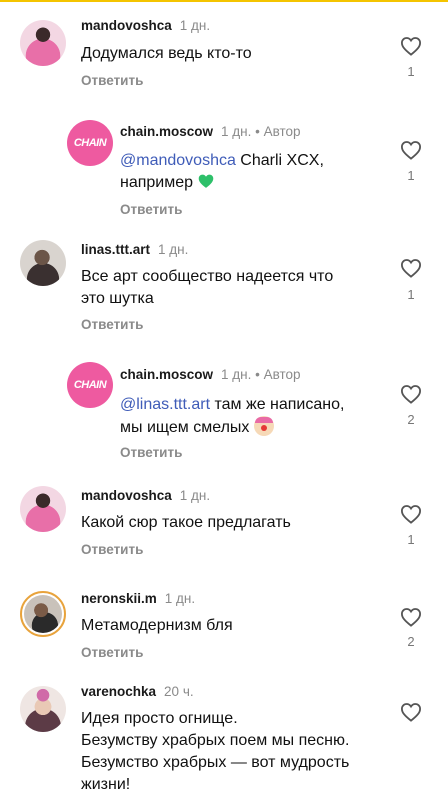 Image resolution: width=448 pixels, height=800 pixels. Describe the element at coordinates (118, 691) in the screenshot. I see `username: varenochka` at that location.